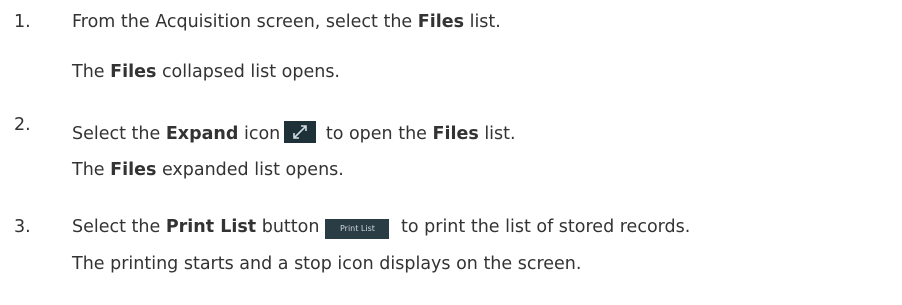 Image resolution: width=902 pixels, height=305 pixels. What do you see at coordinates (206, 72) in the screenshot?
I see `step-result: The Files collapsed list opens.` at bounding box center [206, 72].